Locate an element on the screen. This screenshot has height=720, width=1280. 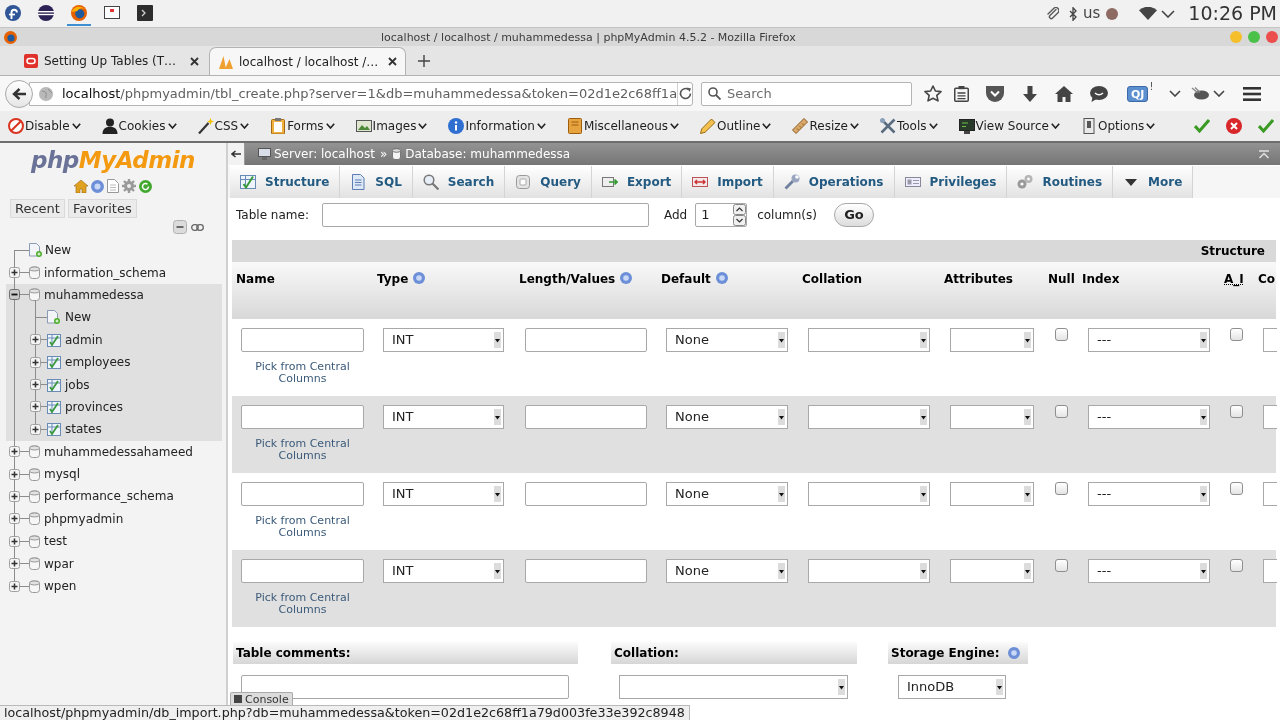
wifi-icon is located at coordinates (1148, 13).